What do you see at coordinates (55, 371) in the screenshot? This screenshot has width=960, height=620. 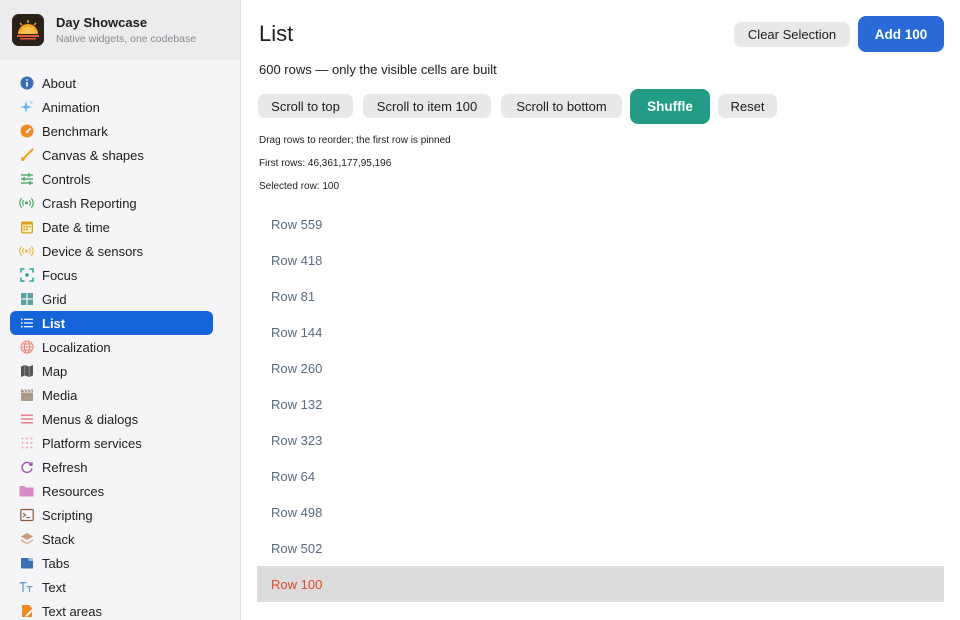 I see `sidebar-item-label: Map` at bounding box center [55, 371].